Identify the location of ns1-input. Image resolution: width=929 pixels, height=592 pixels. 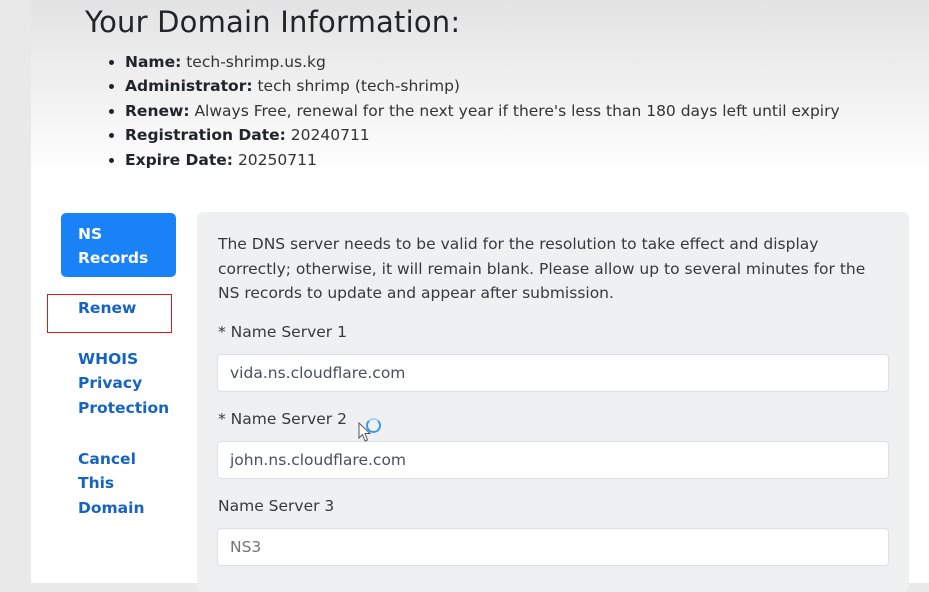
(553, 373).